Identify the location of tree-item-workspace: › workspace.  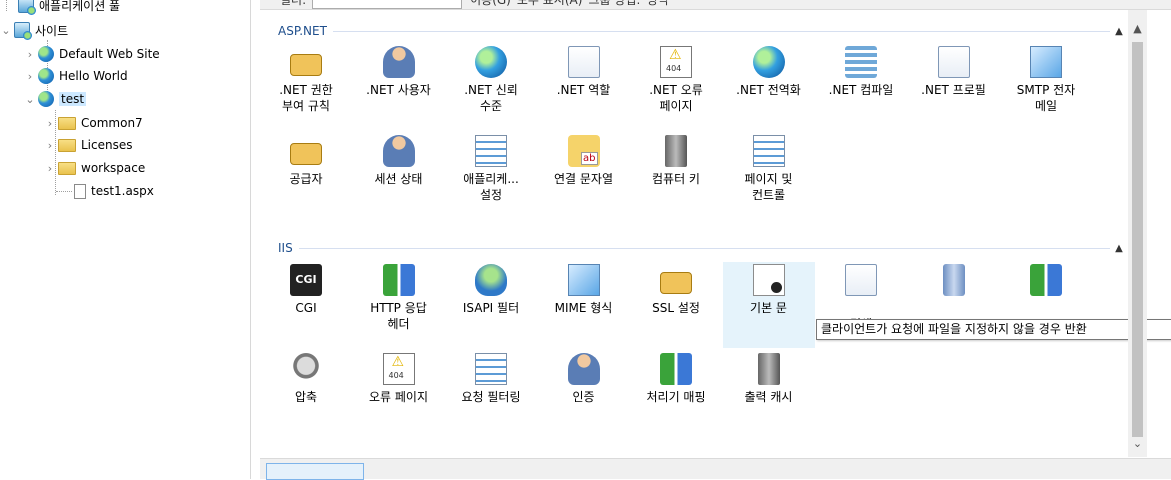
(94, 168).